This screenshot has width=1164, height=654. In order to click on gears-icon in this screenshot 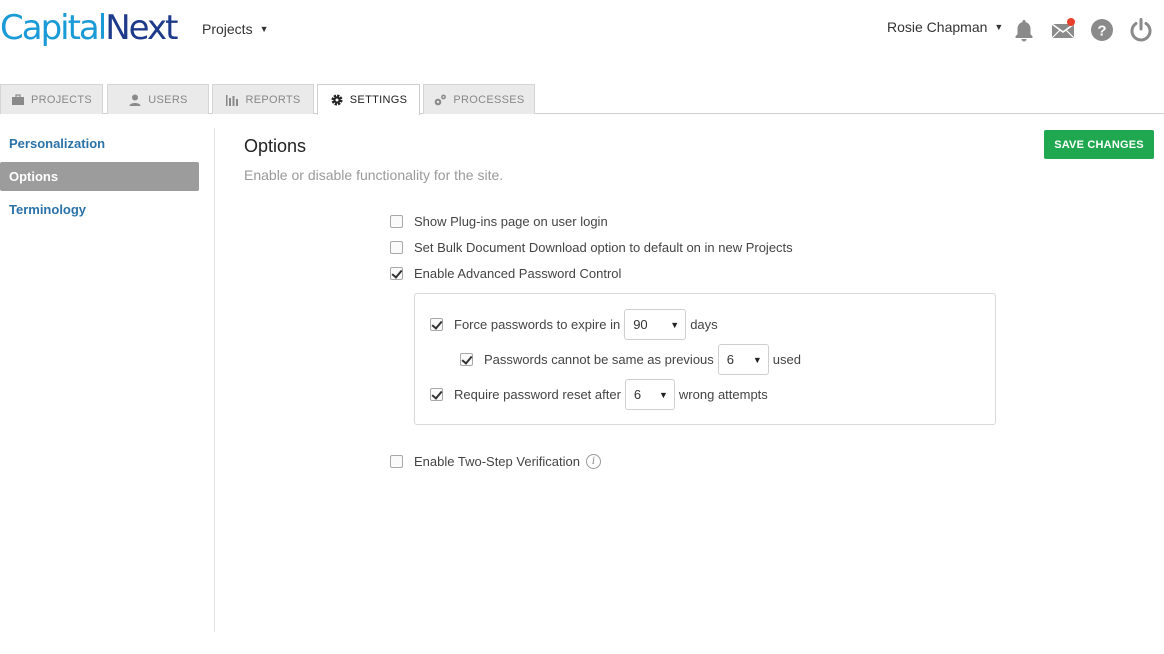, I will do `click(440, 100)`.